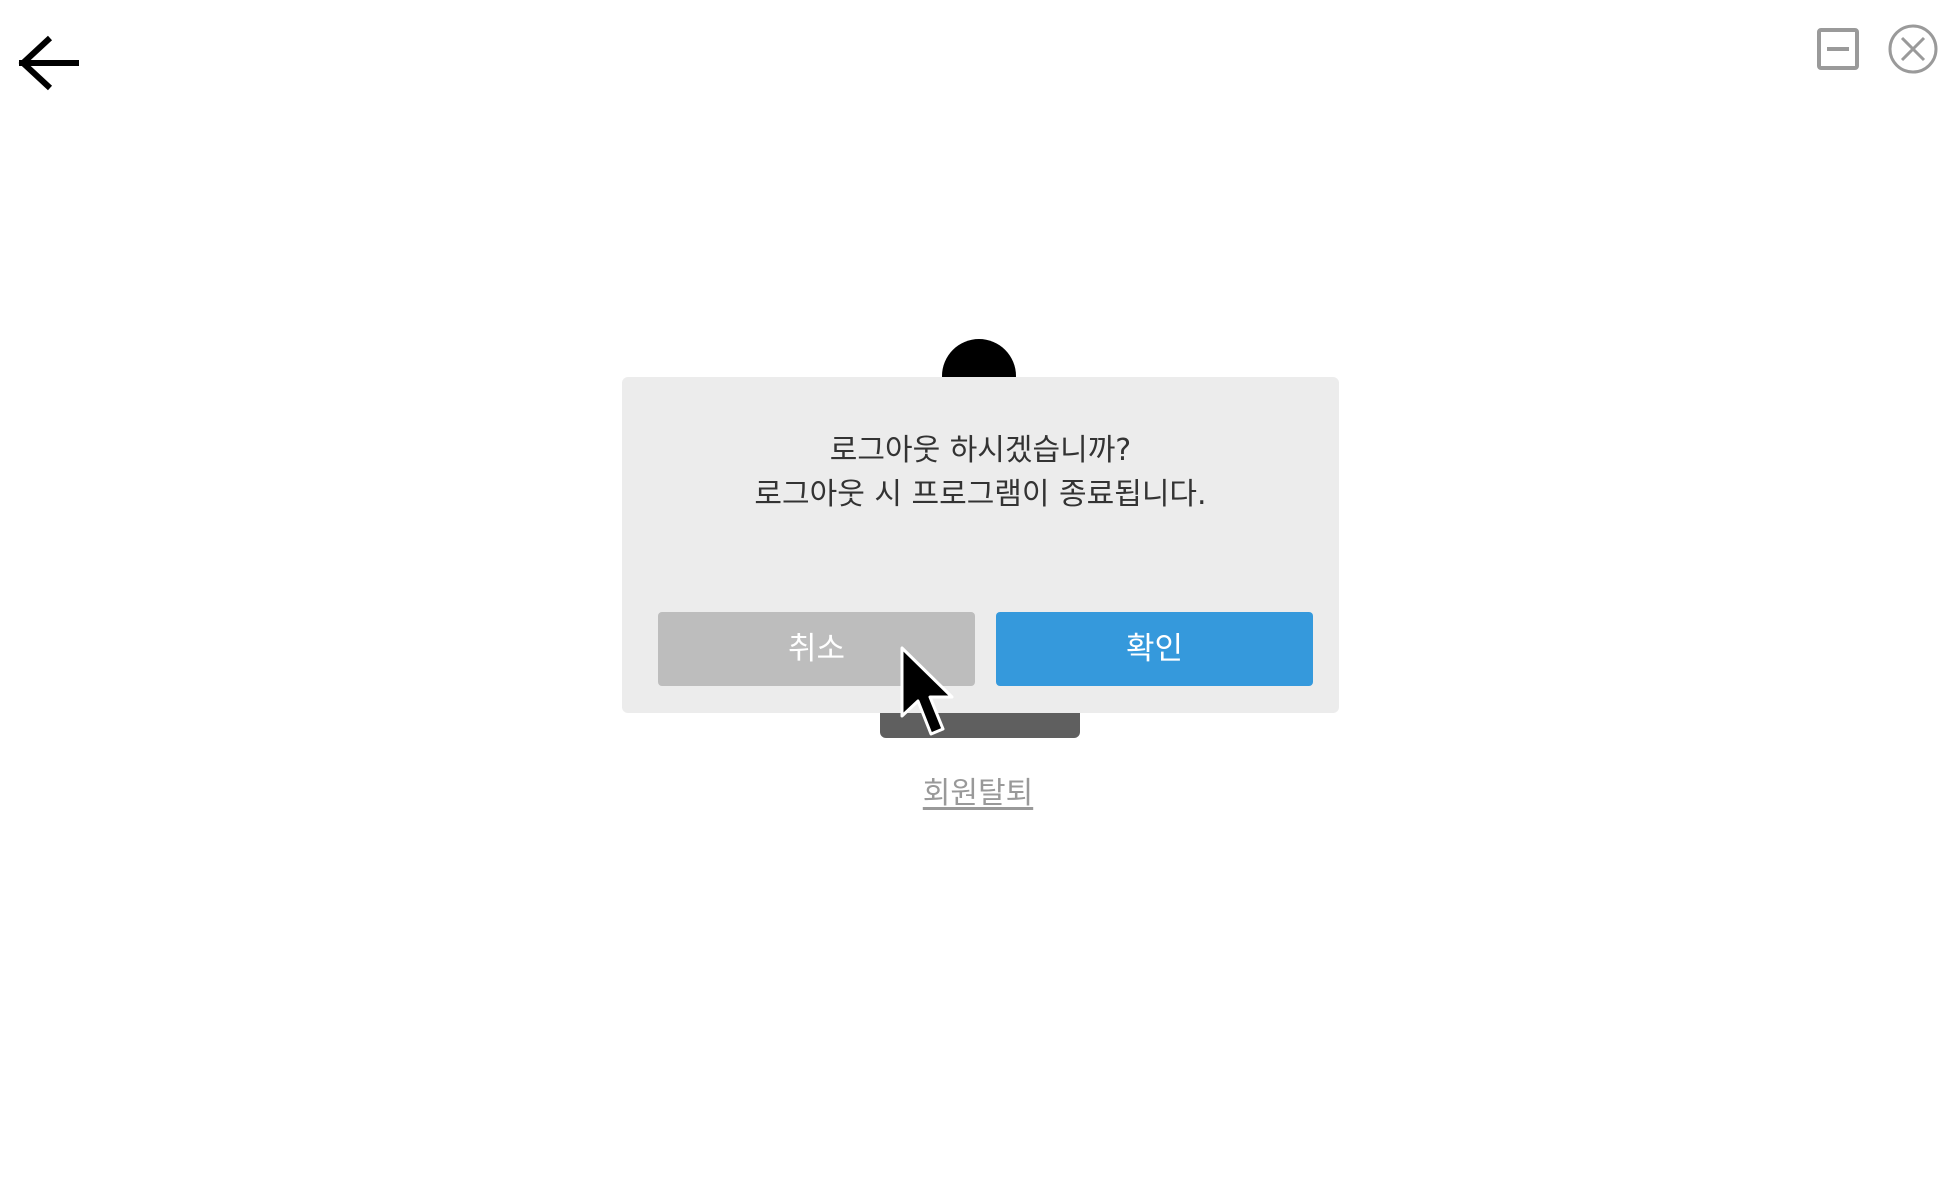  I want to click on withdraw-link-row: 회원탈퇴, so click(978, 790).